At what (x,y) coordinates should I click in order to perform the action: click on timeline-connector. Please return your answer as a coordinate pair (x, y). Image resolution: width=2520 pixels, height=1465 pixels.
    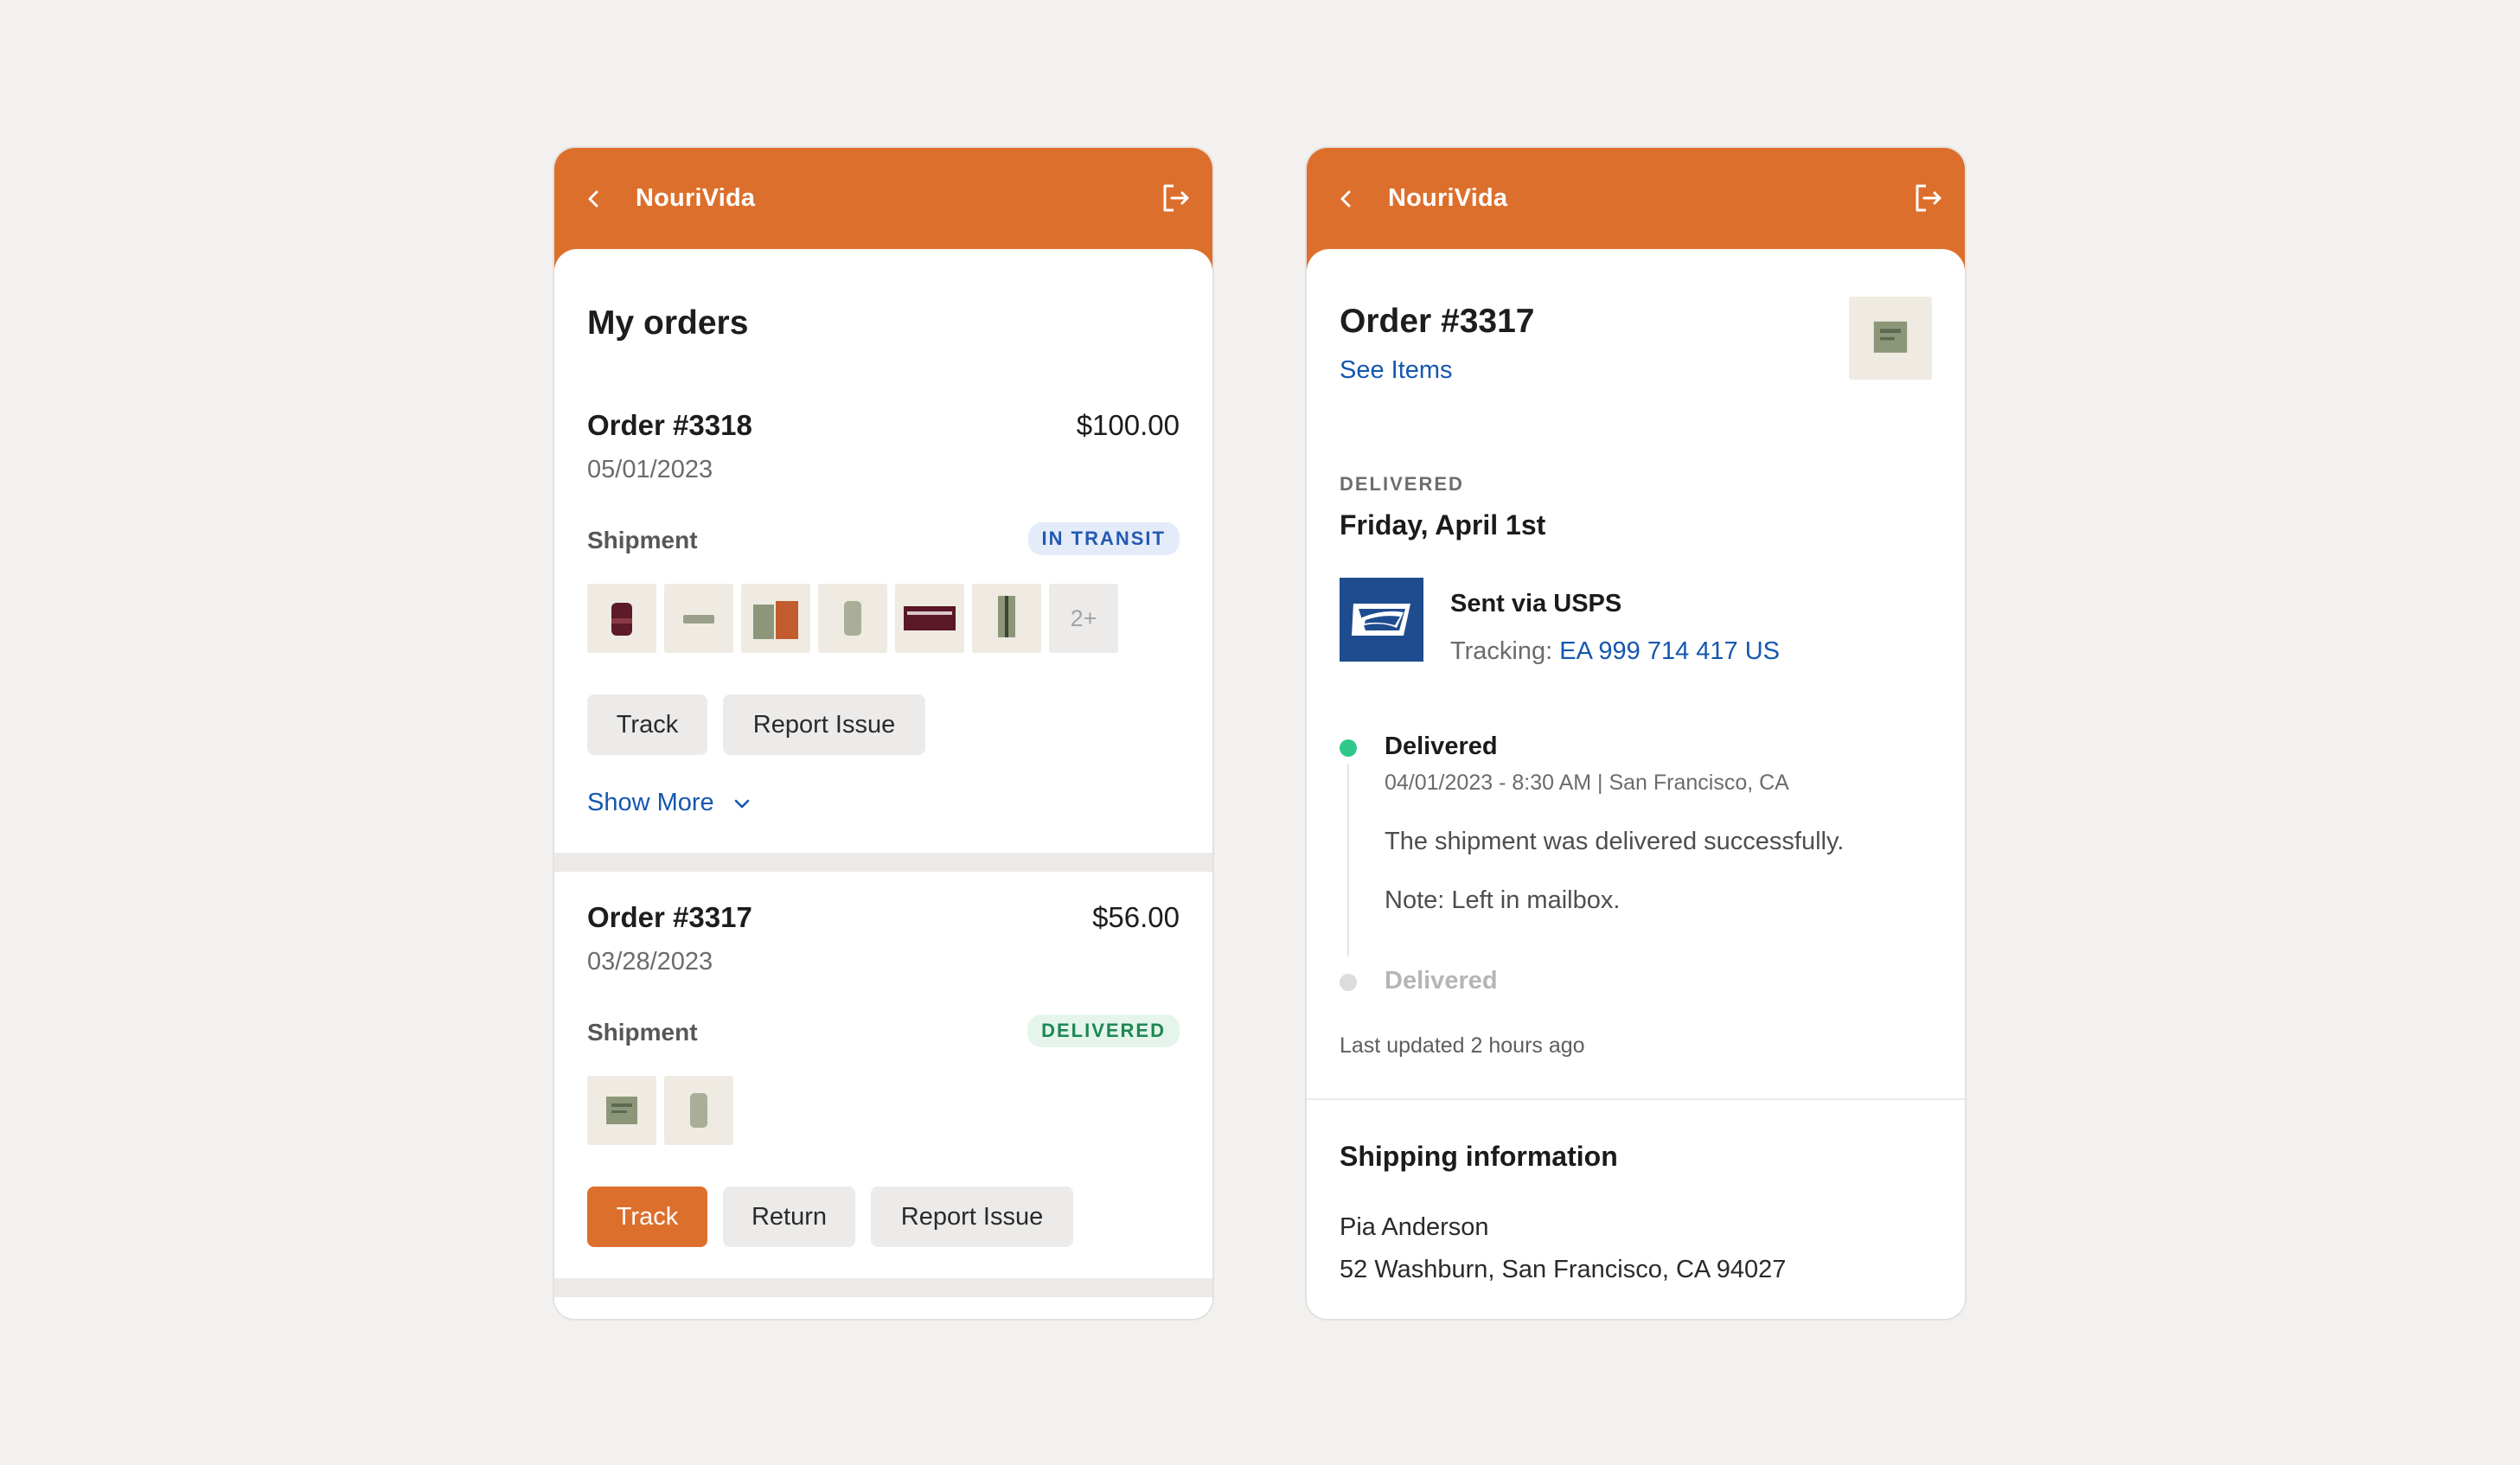
    Looking at the image, I should click on (1348, 860).